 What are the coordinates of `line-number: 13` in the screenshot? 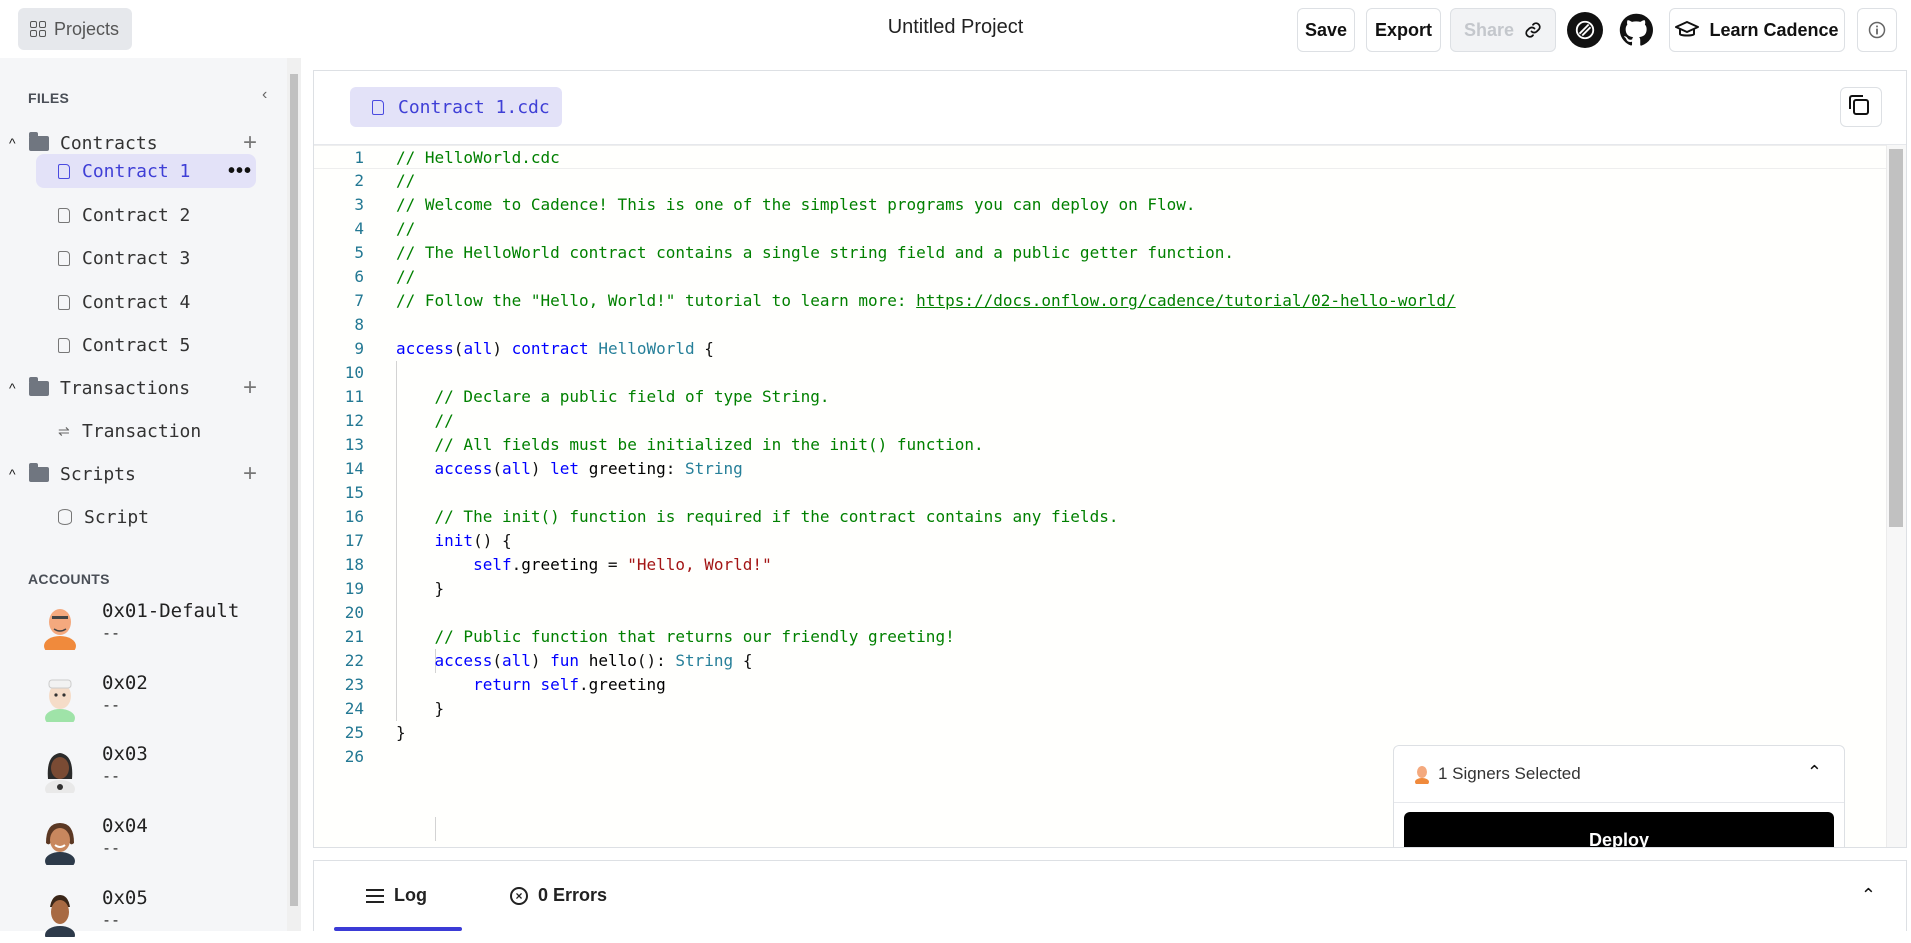 It's located at (354, 444).